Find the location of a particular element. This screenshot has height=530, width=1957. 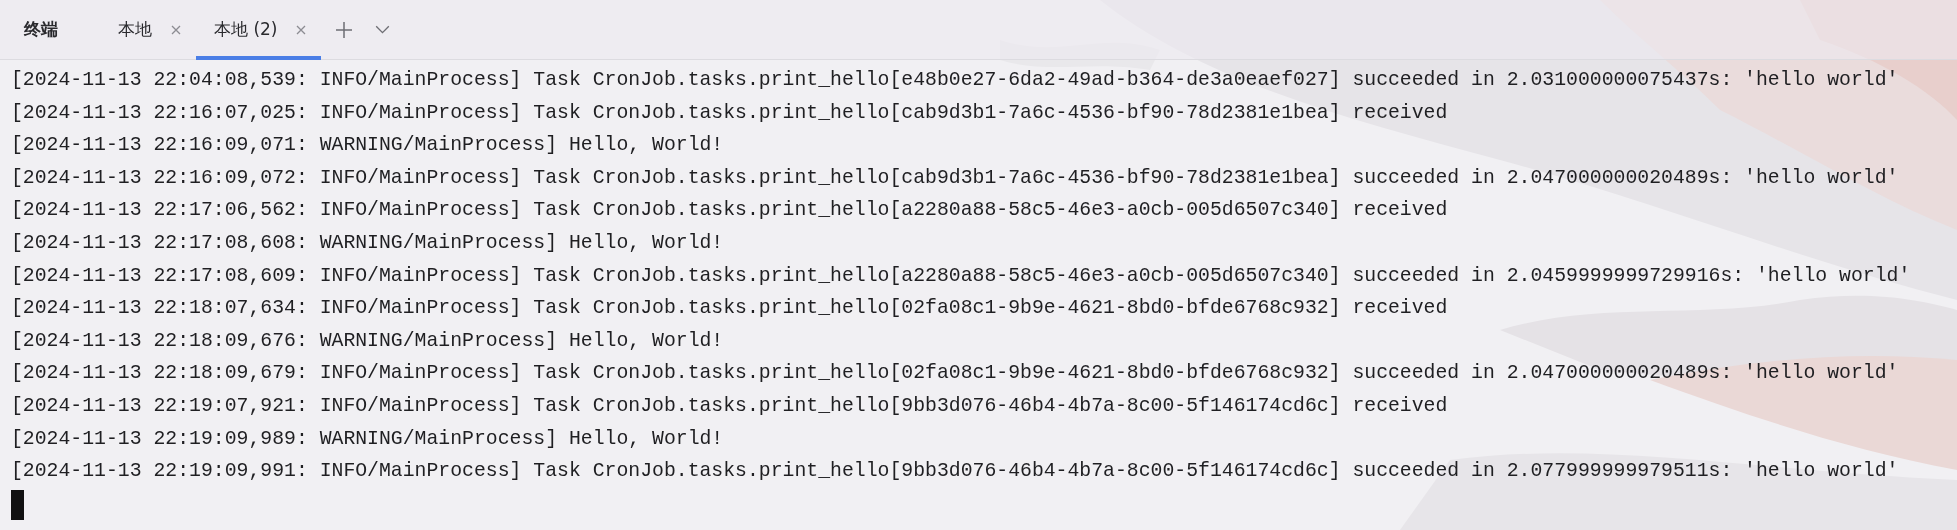

log-line: [2024-11-13 22:17:08,609: INFO/MainProcess] Task CronJob.tasks.print_hello[a2280a88-58c5-46e3-a0cb-005d6507c340] succeeded in 2.0459999999729916s: 'hello world' is located at coordinates (961, 276).